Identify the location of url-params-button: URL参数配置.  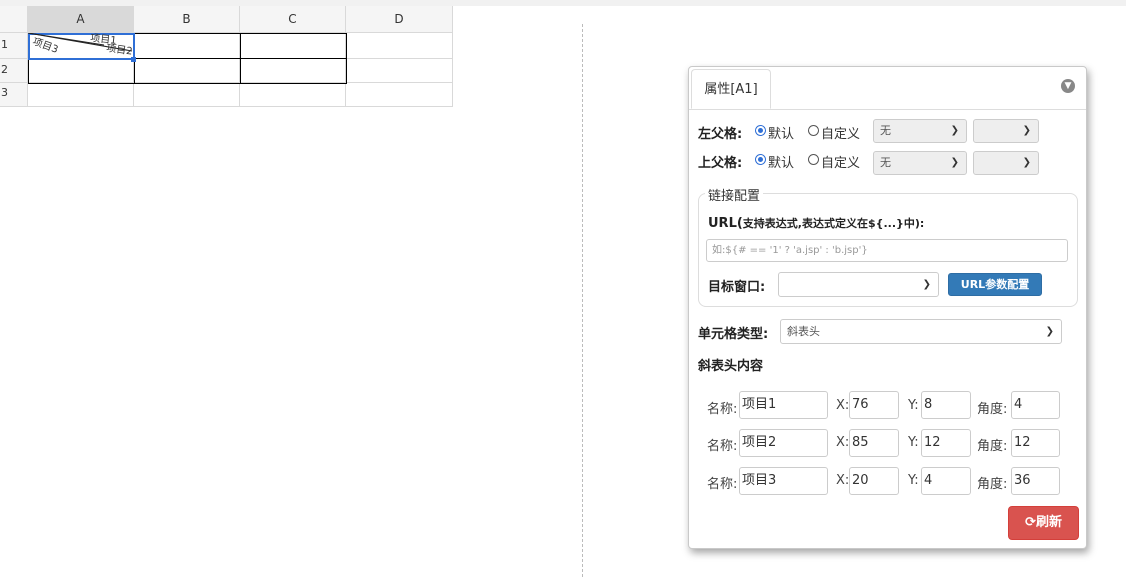
(995, 284).